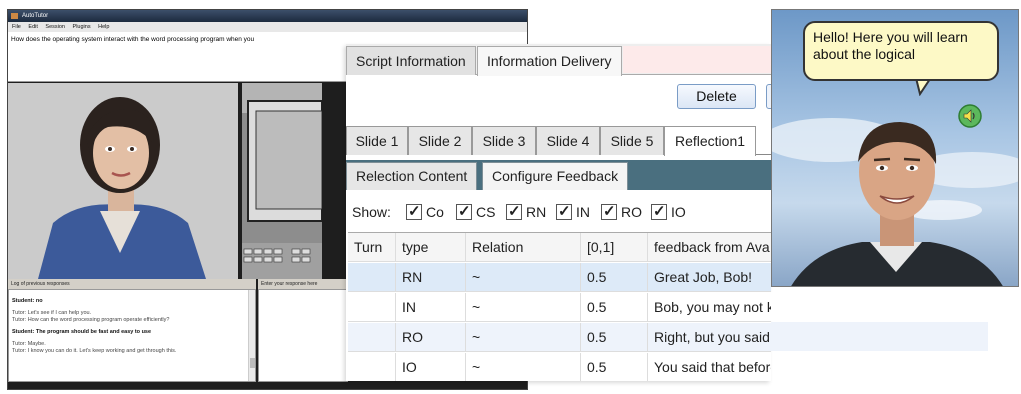 The height and width of the screenshot is (394, 1021). I want to click on filter-in-checkbox: IN, so click(573, 212).